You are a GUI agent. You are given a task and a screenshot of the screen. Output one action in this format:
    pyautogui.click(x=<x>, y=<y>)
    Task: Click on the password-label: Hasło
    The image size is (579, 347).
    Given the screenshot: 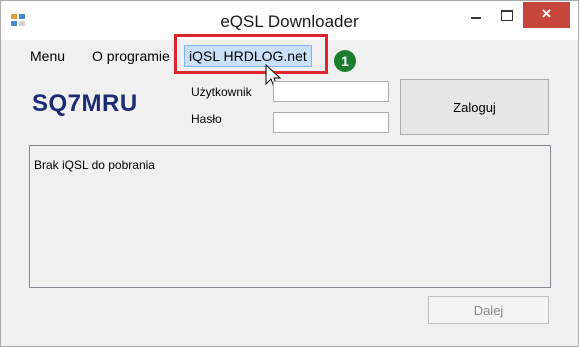 What is the action you would take?
    pyautogui.click(x=206, y=119)
    